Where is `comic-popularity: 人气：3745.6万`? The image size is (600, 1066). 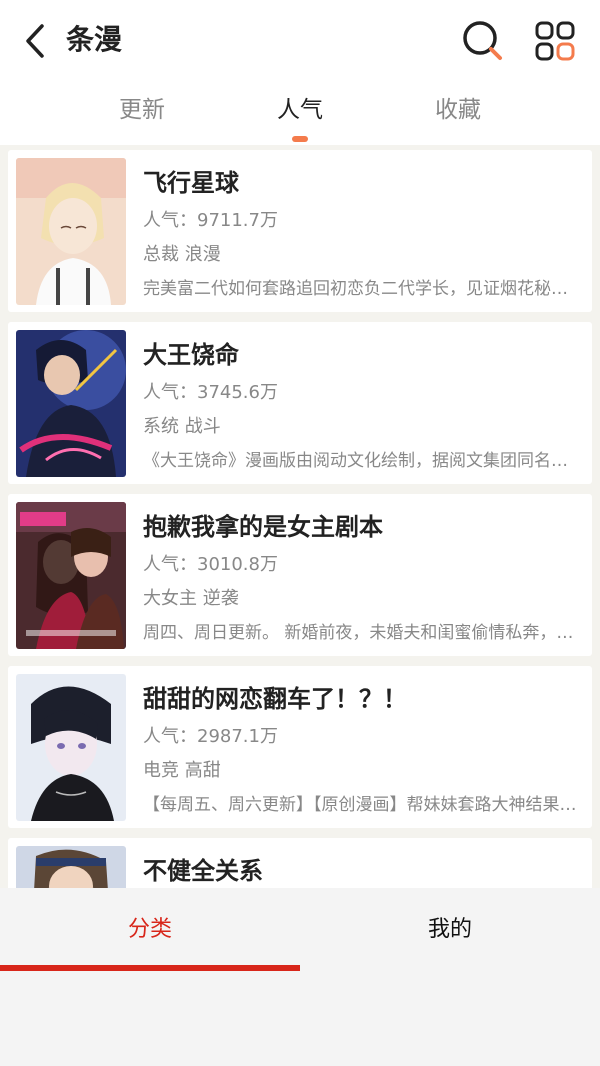 comic-popularity: 人气：3745.6万 is located at coordinates (210, 392).